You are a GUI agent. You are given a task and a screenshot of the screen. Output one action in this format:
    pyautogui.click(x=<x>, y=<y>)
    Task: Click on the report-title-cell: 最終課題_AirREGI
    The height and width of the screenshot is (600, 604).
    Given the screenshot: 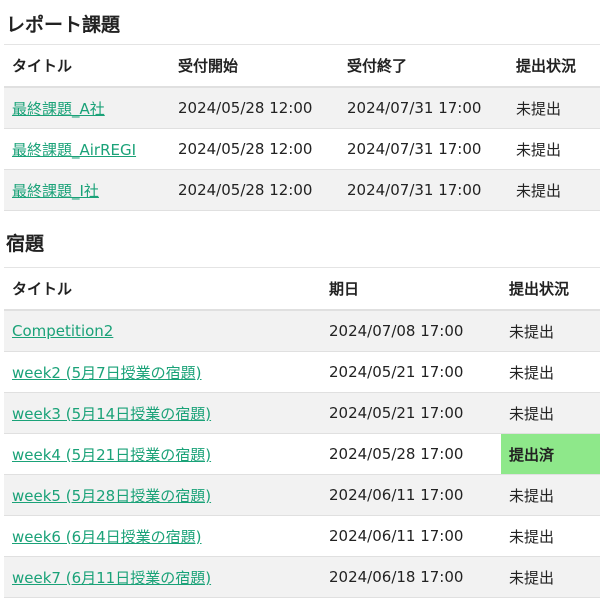 What is the action you would take?
    pyautogui.click(x=87, y=149)
    